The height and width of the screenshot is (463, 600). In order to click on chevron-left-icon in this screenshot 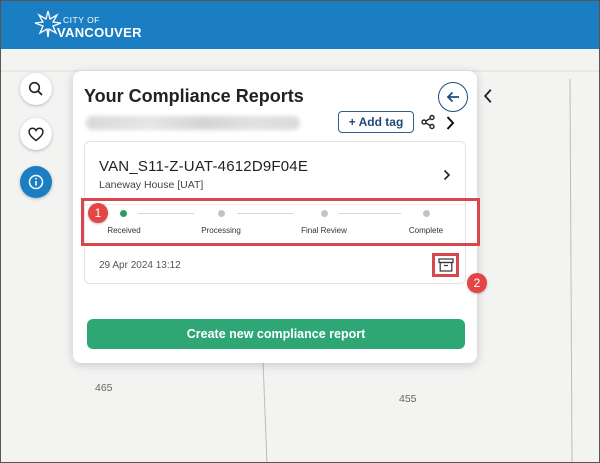, I will do `click(488, 96)`.